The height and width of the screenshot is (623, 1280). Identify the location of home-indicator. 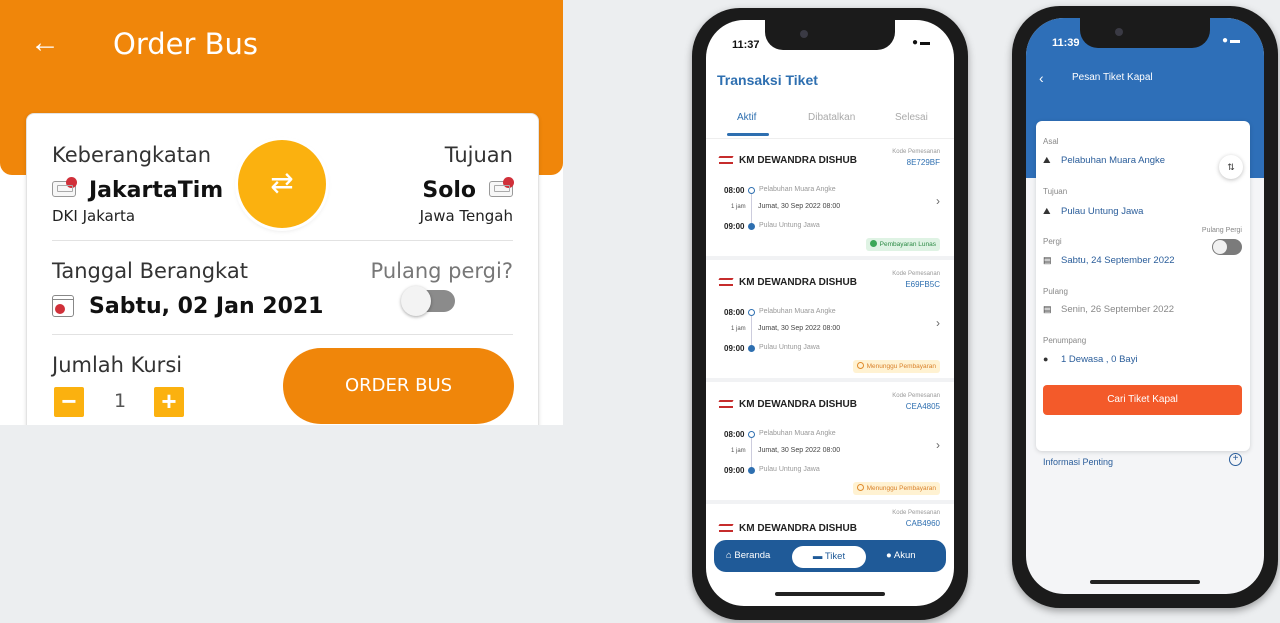
(1145, 582).